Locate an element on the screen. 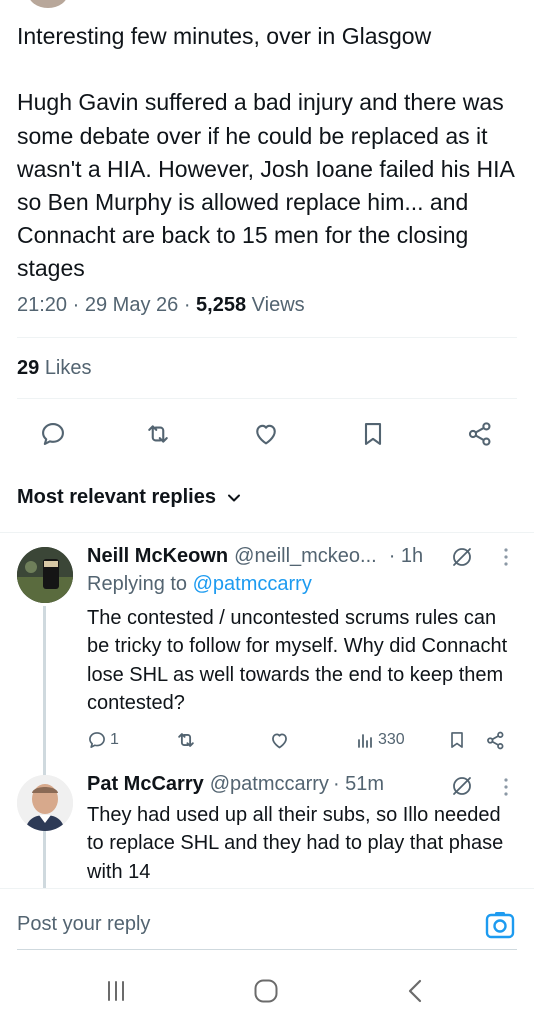  views-icon is located at coordinates (365, 741).